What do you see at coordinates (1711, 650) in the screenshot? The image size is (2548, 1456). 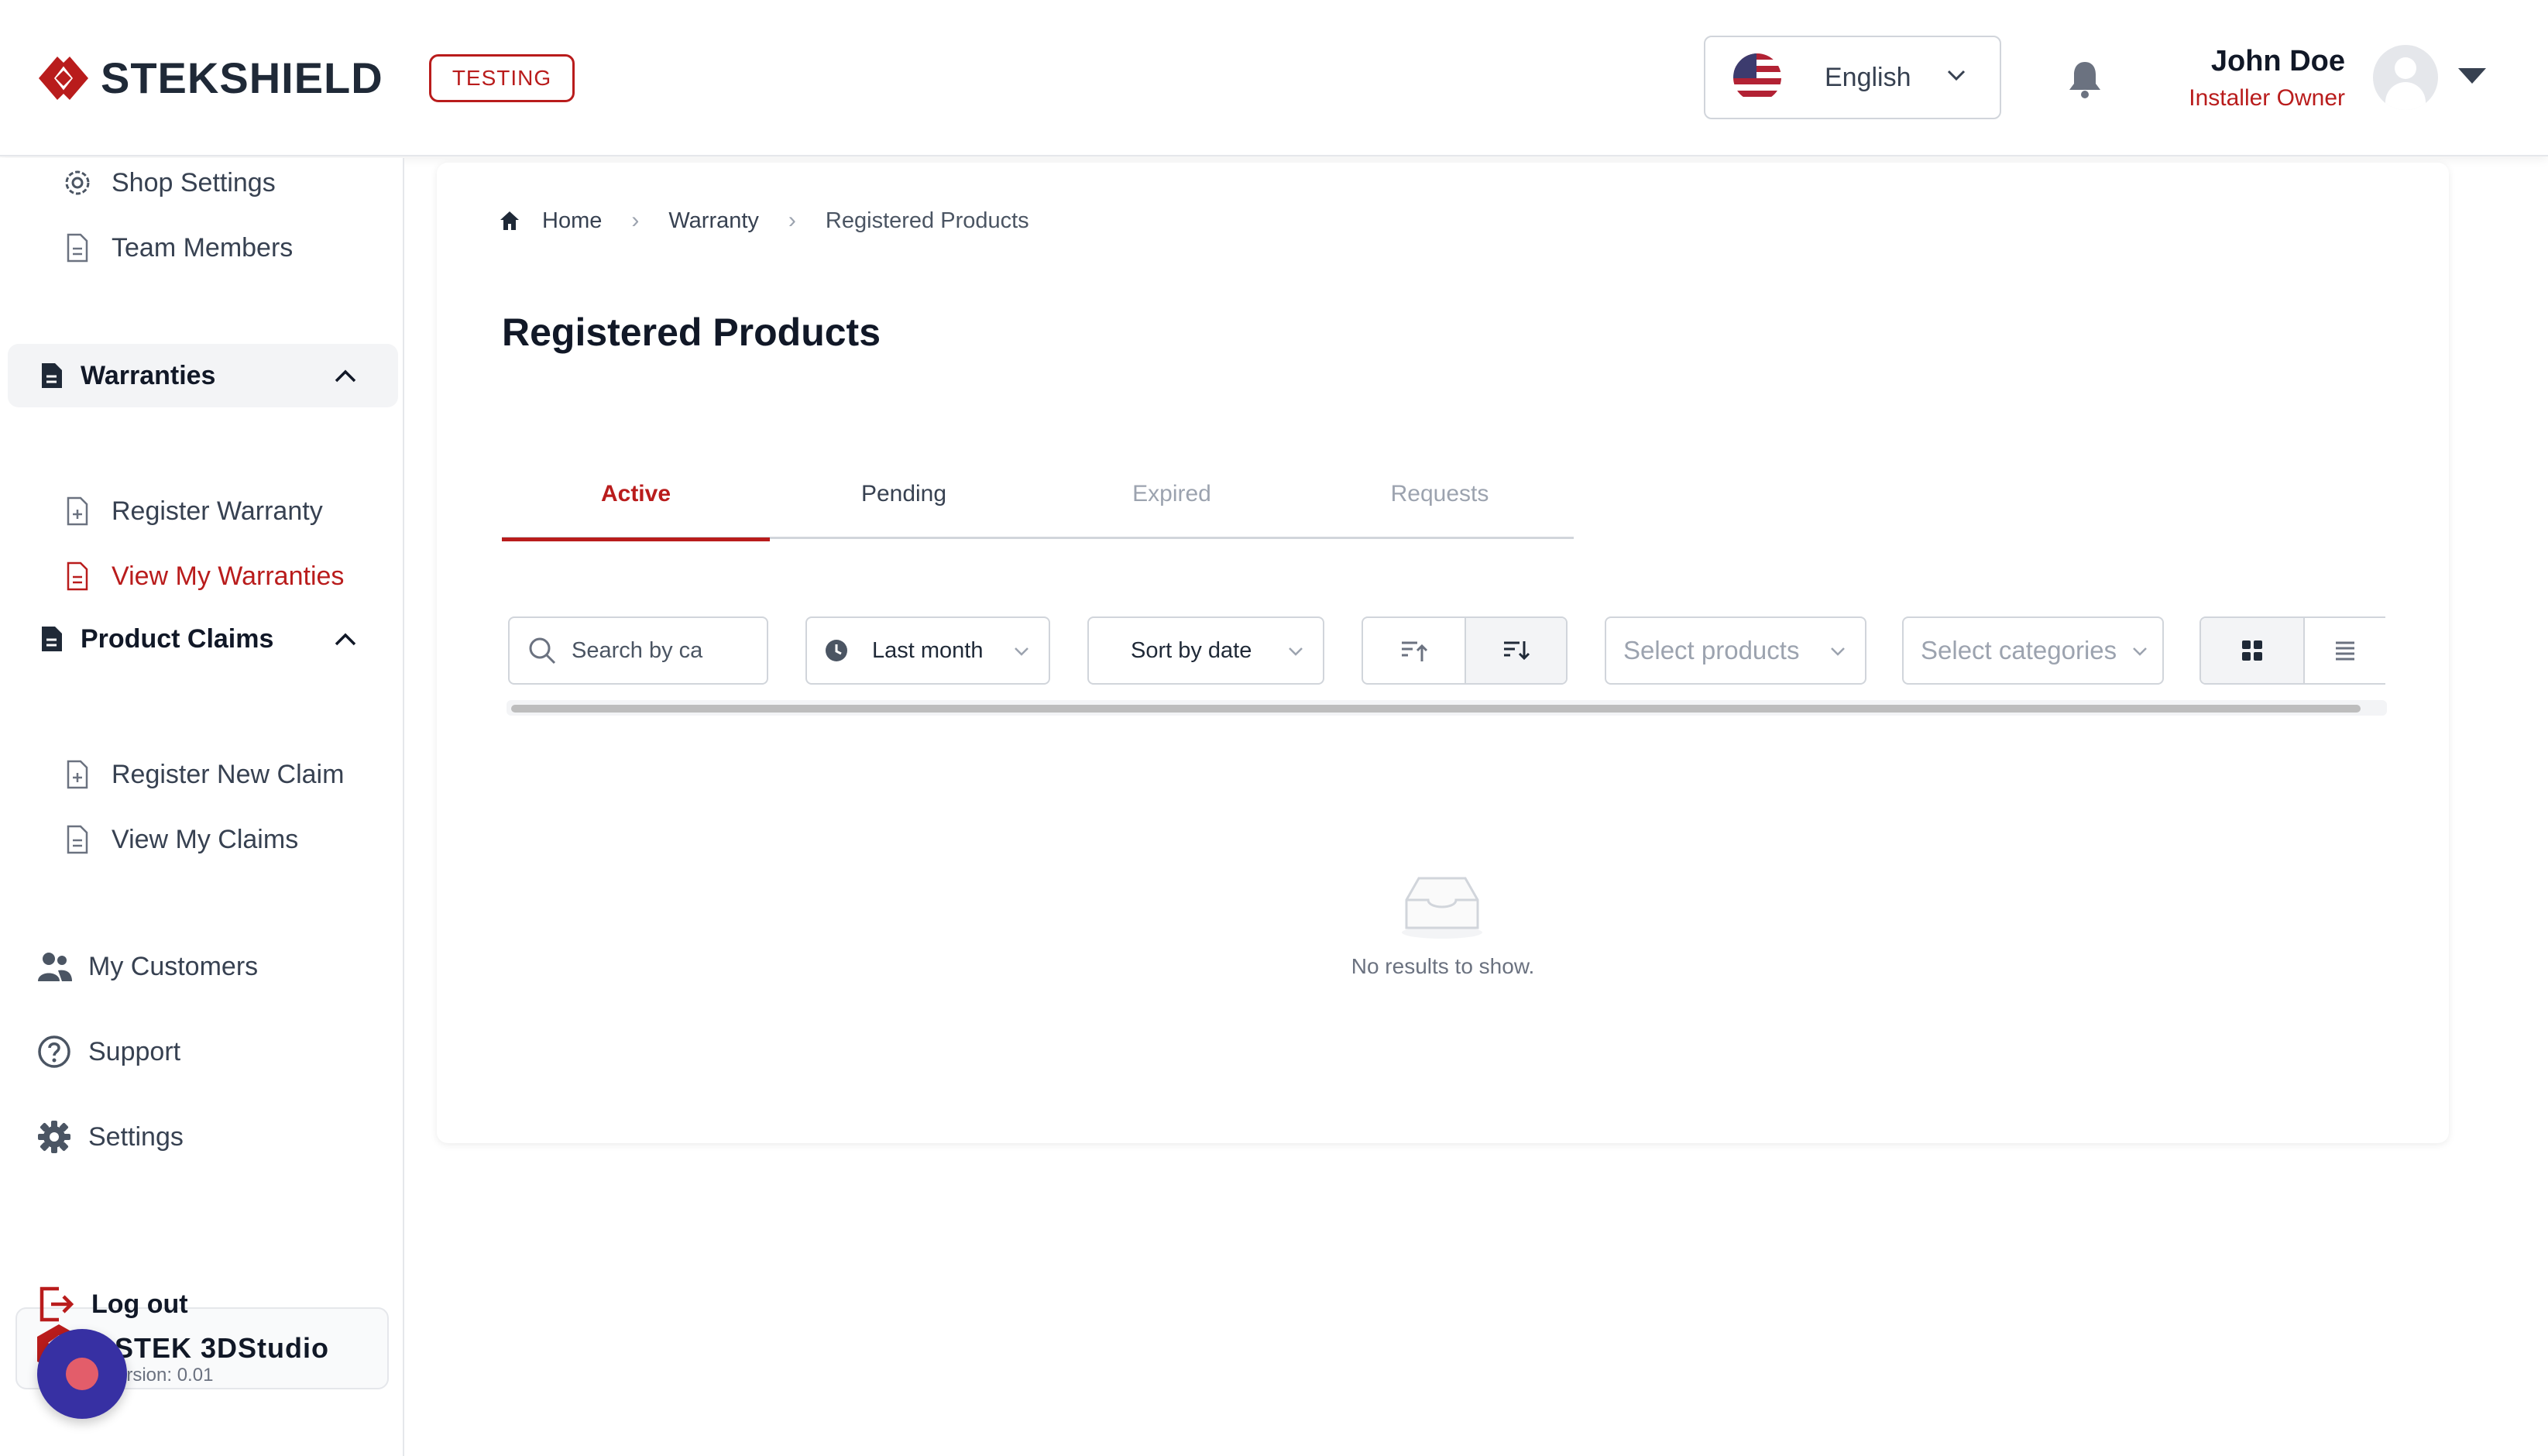 I see `products-select-placeholder: Select products` at bounding box center [1711, 650].